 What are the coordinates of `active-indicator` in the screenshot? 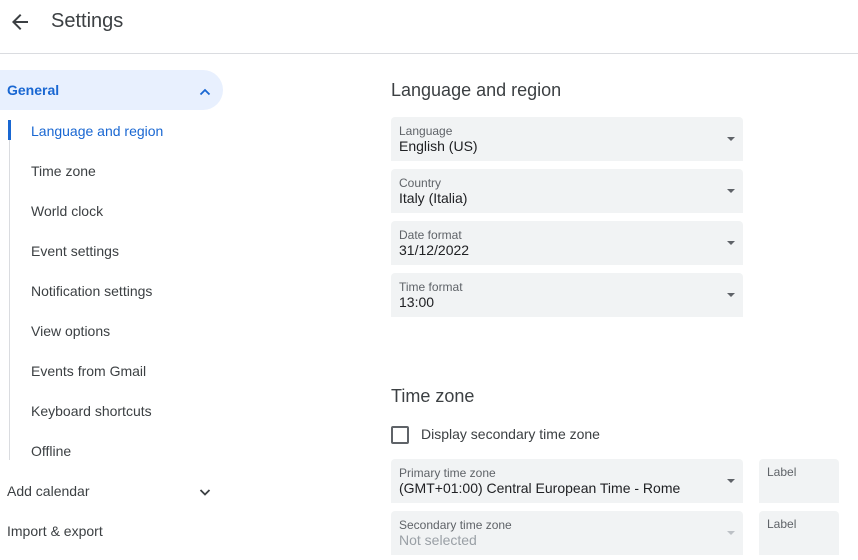 It's located at (9, 130).